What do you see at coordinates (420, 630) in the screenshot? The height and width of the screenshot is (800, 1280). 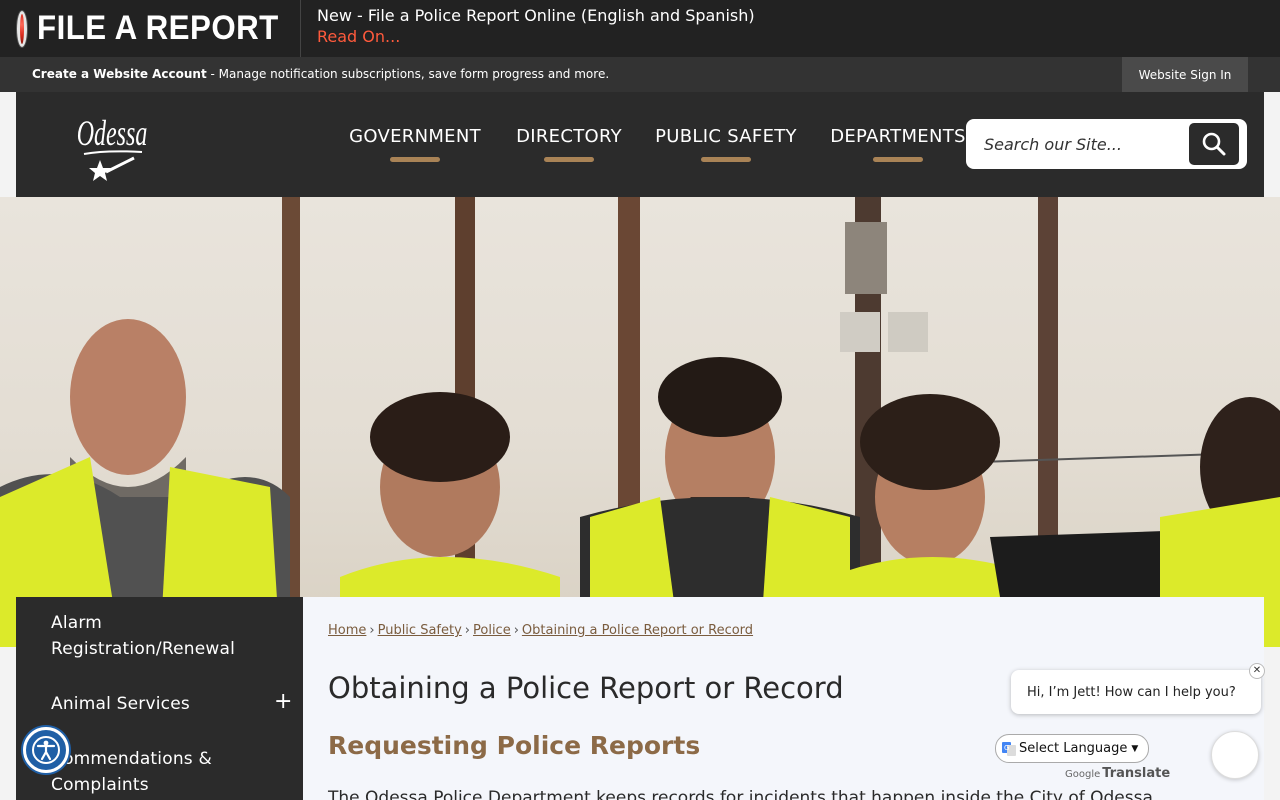 I see `breadcrumb-public-safety: Public Safety` at bounding box center [420, 630].